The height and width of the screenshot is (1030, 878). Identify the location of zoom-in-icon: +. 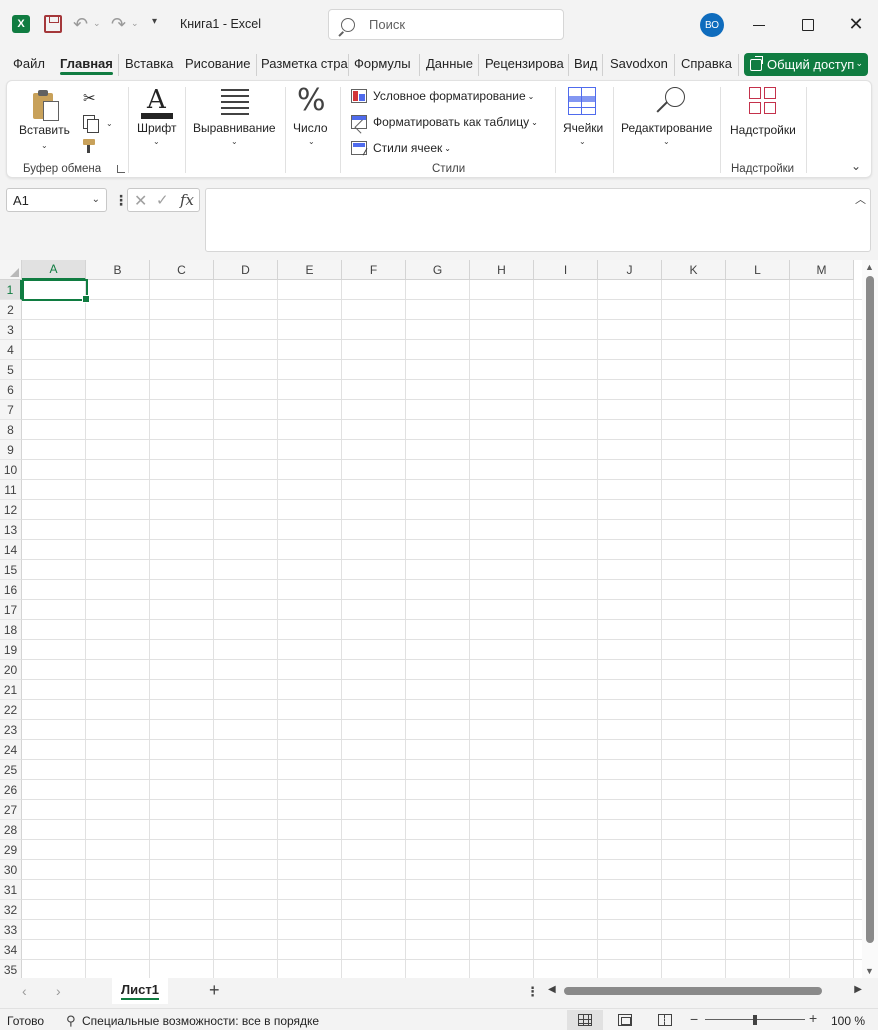
(813, 1018).